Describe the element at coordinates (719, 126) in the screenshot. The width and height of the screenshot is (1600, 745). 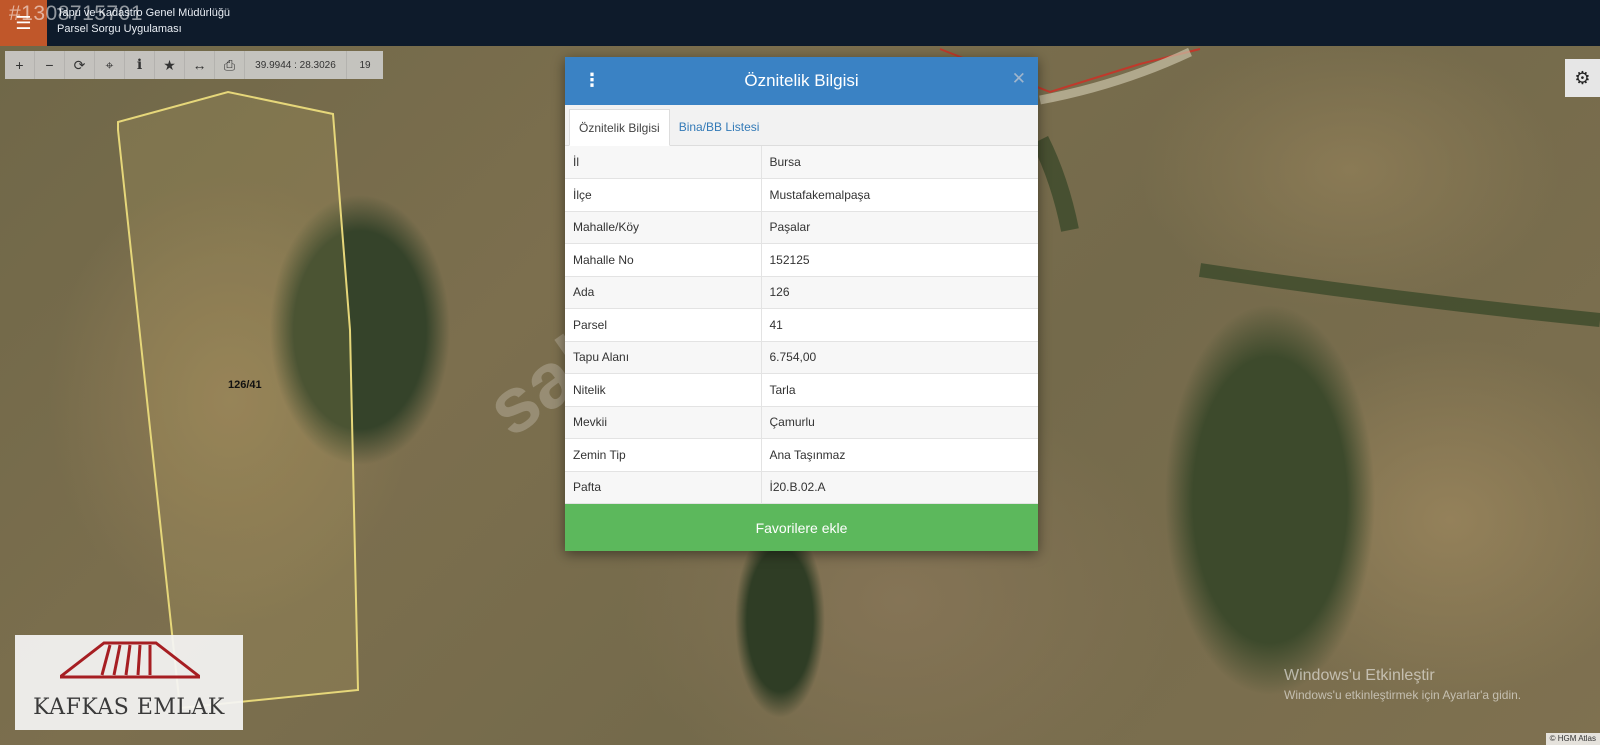
I see `tab-building-list: Bina/BB Listesi` at that location.